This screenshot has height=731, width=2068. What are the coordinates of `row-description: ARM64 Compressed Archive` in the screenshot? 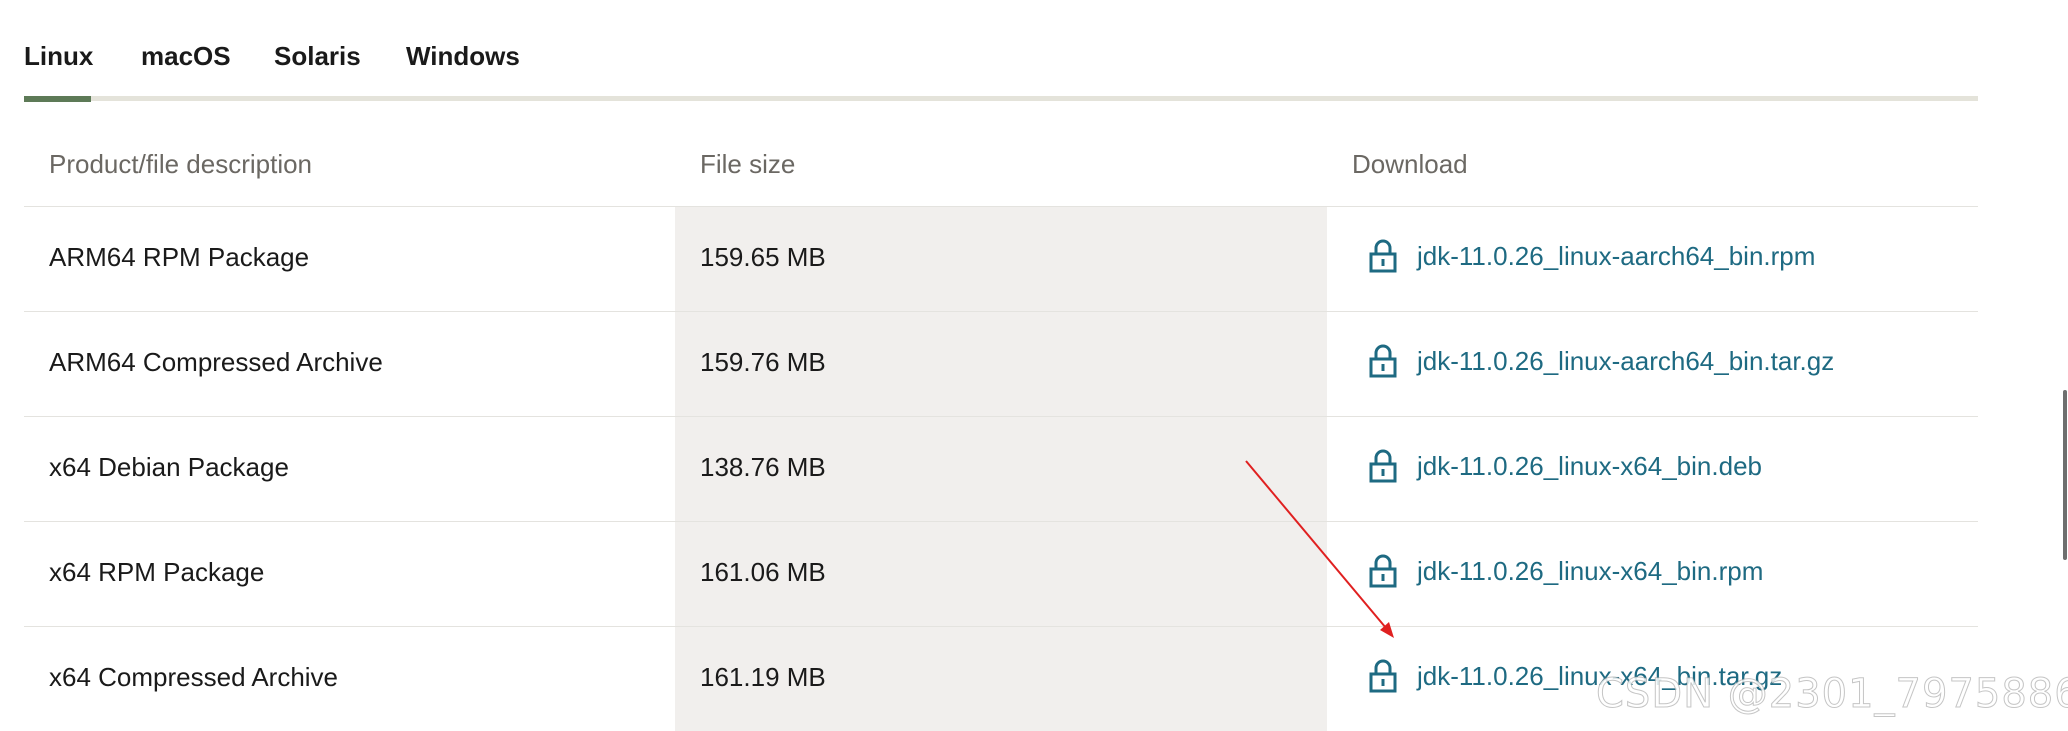 It's located at (216, 362).